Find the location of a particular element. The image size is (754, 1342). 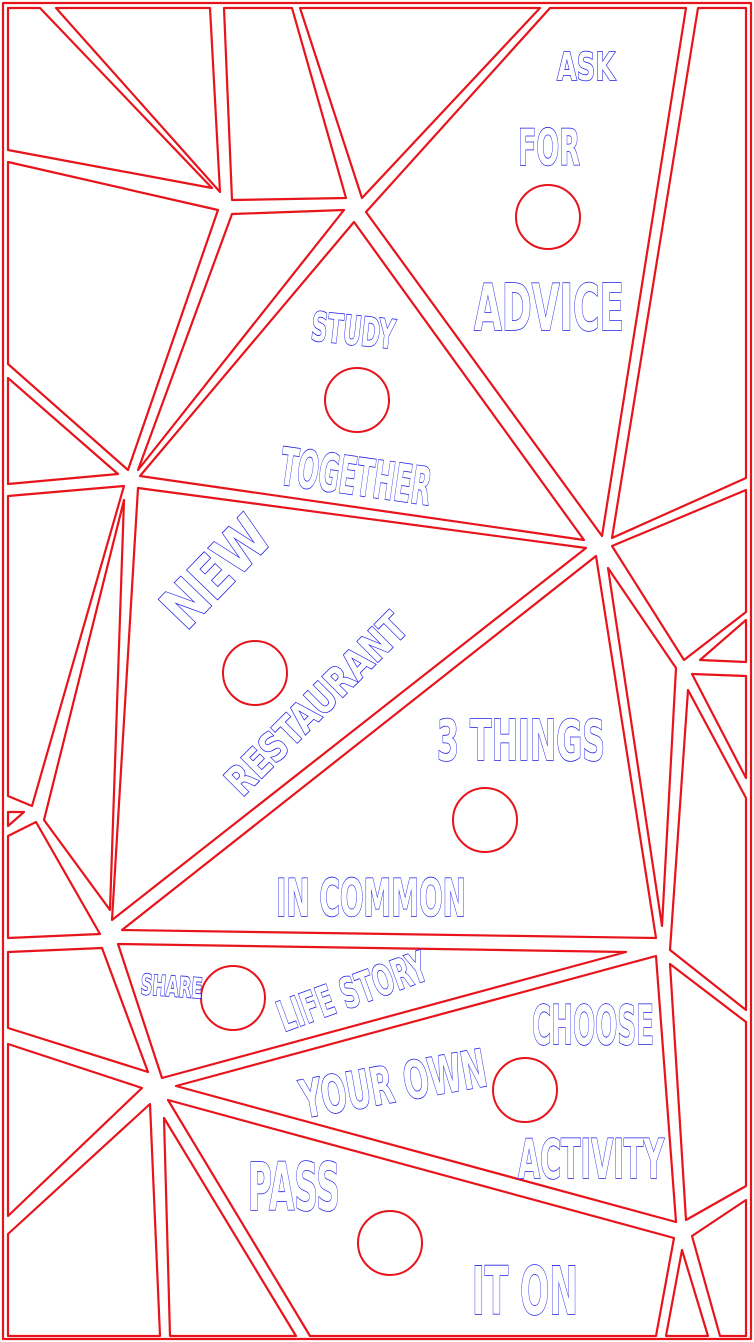

label-ask: ASK is located at coordinates (586, 67).